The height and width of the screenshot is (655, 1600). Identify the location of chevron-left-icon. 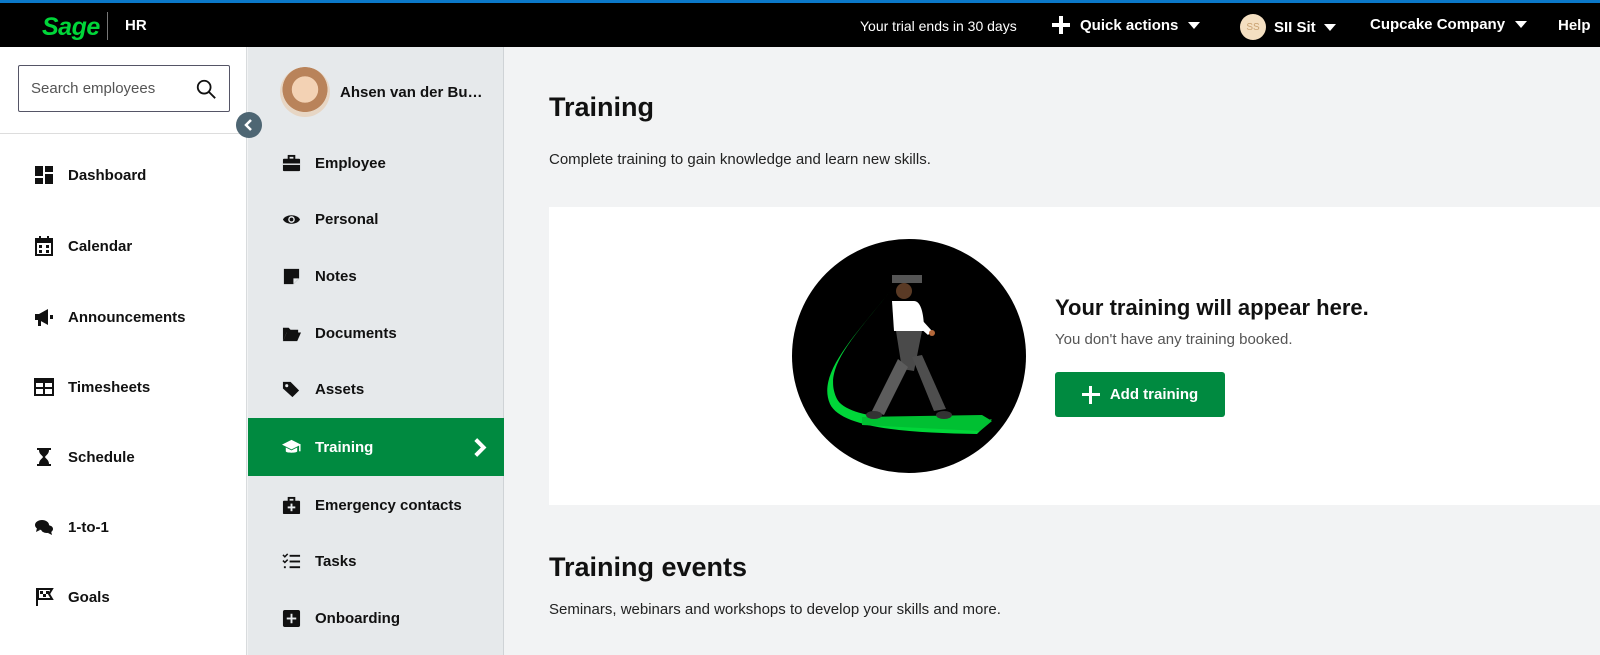
(248, 125).